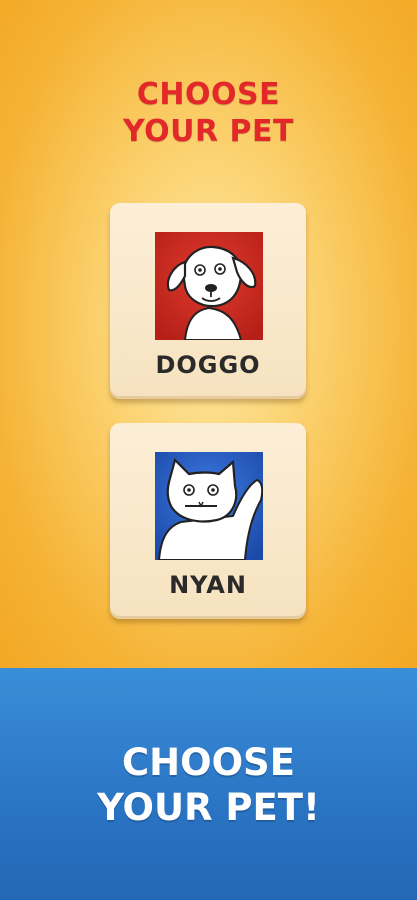 The height and width of the screenshot is (900, 417). Describe the element at coordinates (208, 94) in the screenshot. I see `page-title-line-1: CHOOSE` at that location.